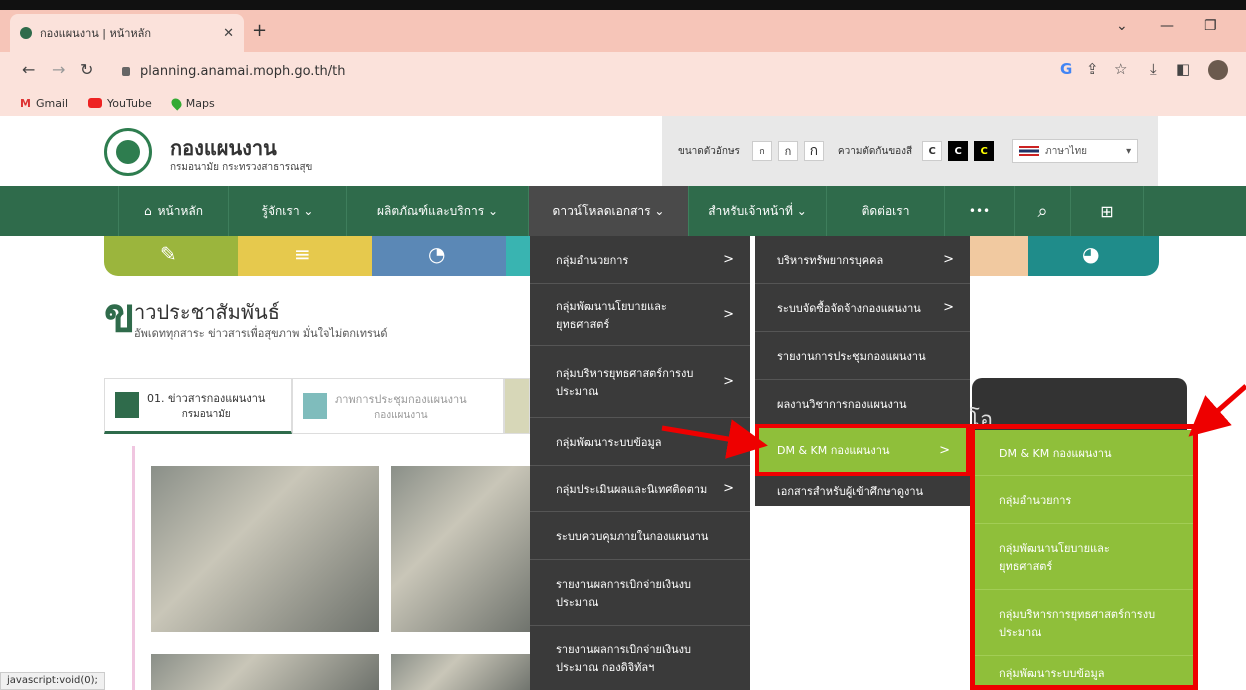  I want to click on status-bar: javascript:void(0);, so click(52, 681).